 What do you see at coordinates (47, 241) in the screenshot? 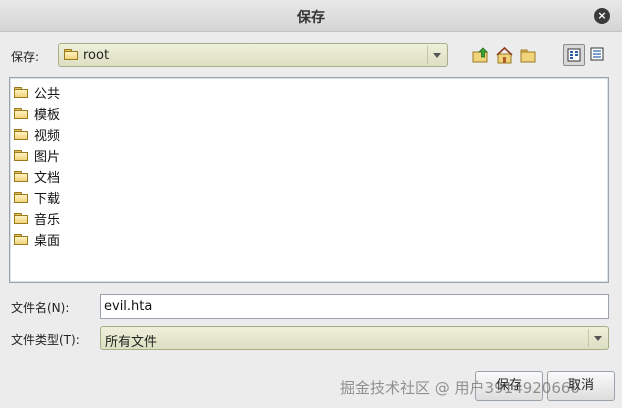
I see `file-name-label: 桌面` at bounding box center [47, 241].